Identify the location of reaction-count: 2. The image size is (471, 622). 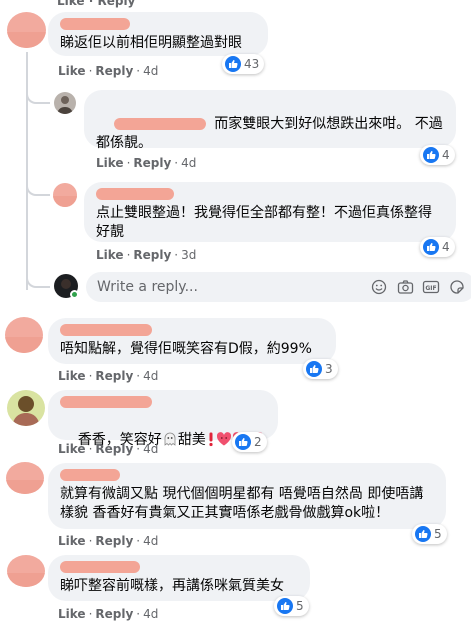
(249, 442).